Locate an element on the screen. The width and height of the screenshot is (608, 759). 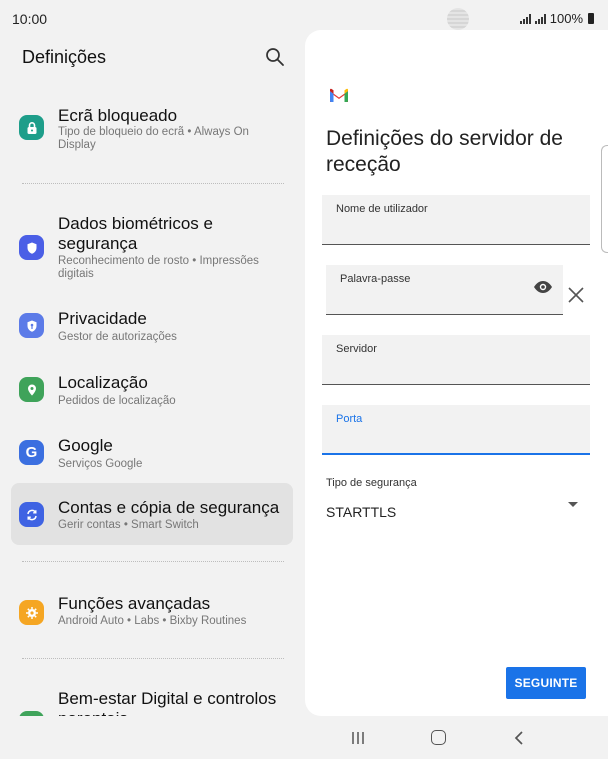
settings-item-digital-wellbeing: Bem-estar Digital e controlos parentais is located at coordinates (152, 700).